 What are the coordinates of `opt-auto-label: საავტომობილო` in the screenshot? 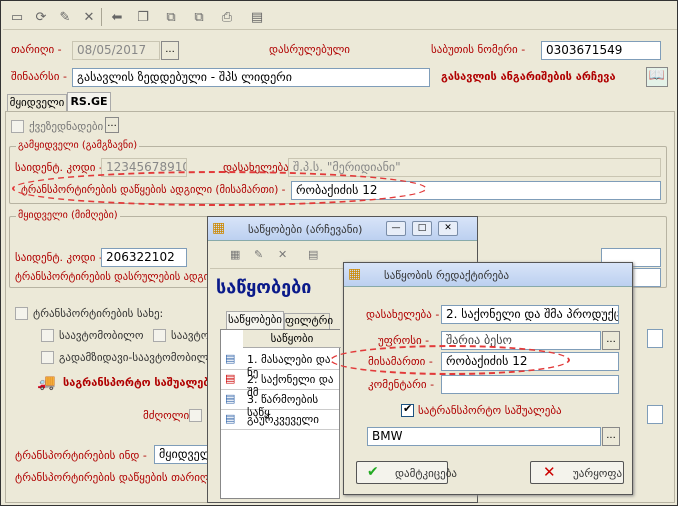 It's located at (101, 335).